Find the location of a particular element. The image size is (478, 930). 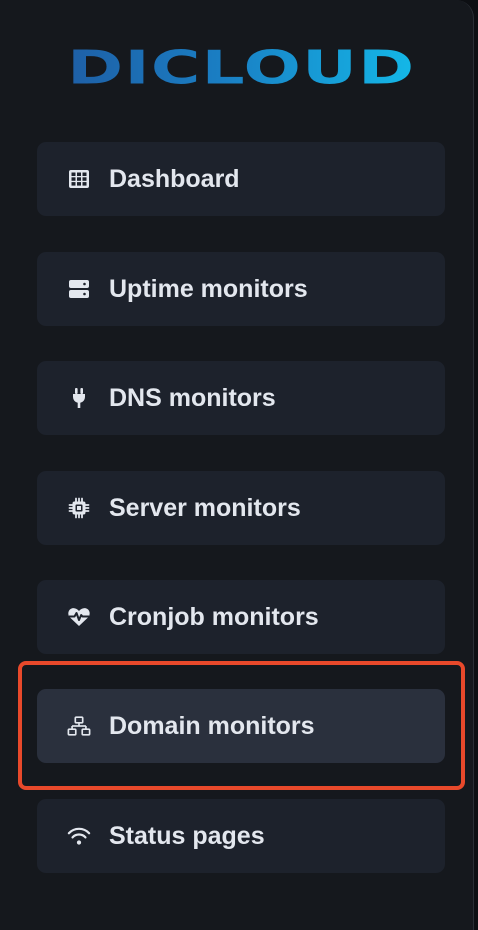

sidebar-item-label: Dashboard is located at coordinates (174, 178).